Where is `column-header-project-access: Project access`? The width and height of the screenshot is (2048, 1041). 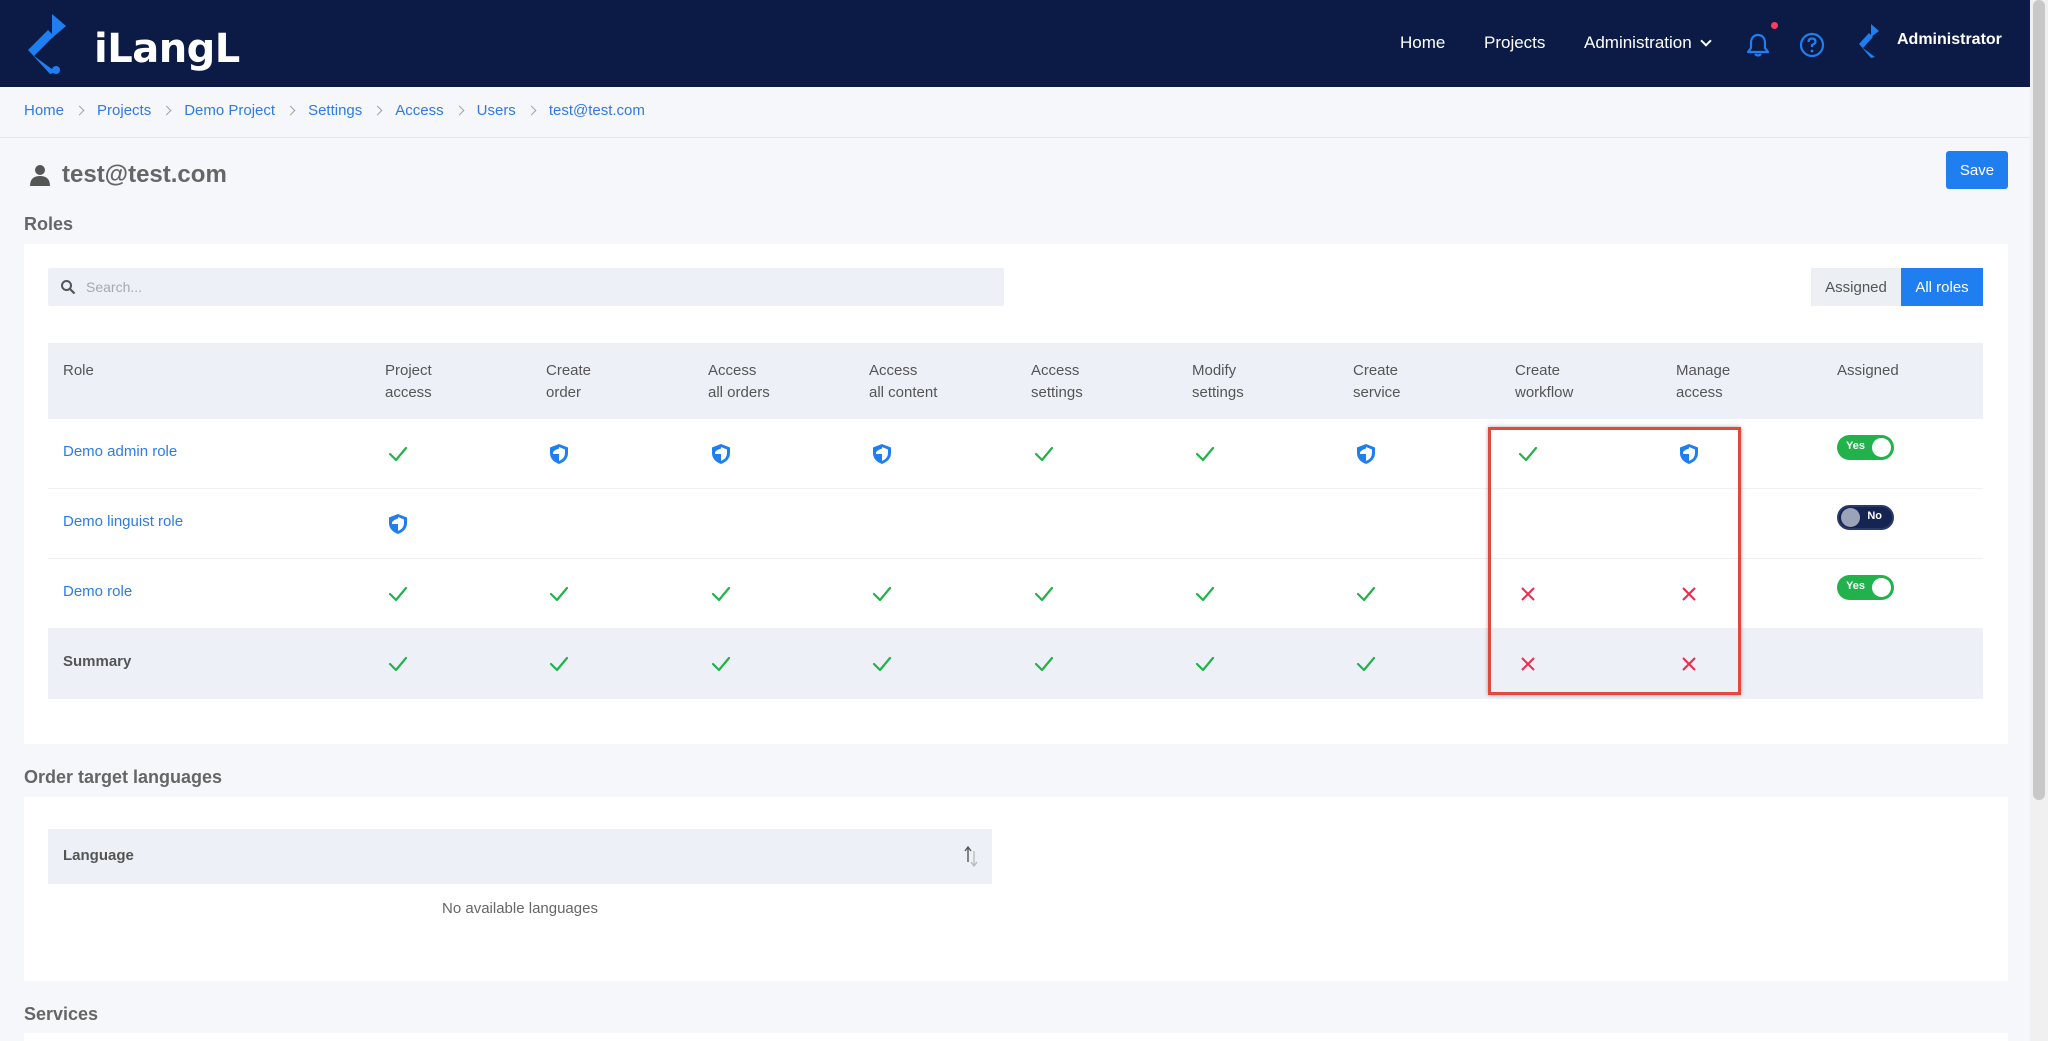
column-header-project-access: Project access is located at coordinates (408, 381).